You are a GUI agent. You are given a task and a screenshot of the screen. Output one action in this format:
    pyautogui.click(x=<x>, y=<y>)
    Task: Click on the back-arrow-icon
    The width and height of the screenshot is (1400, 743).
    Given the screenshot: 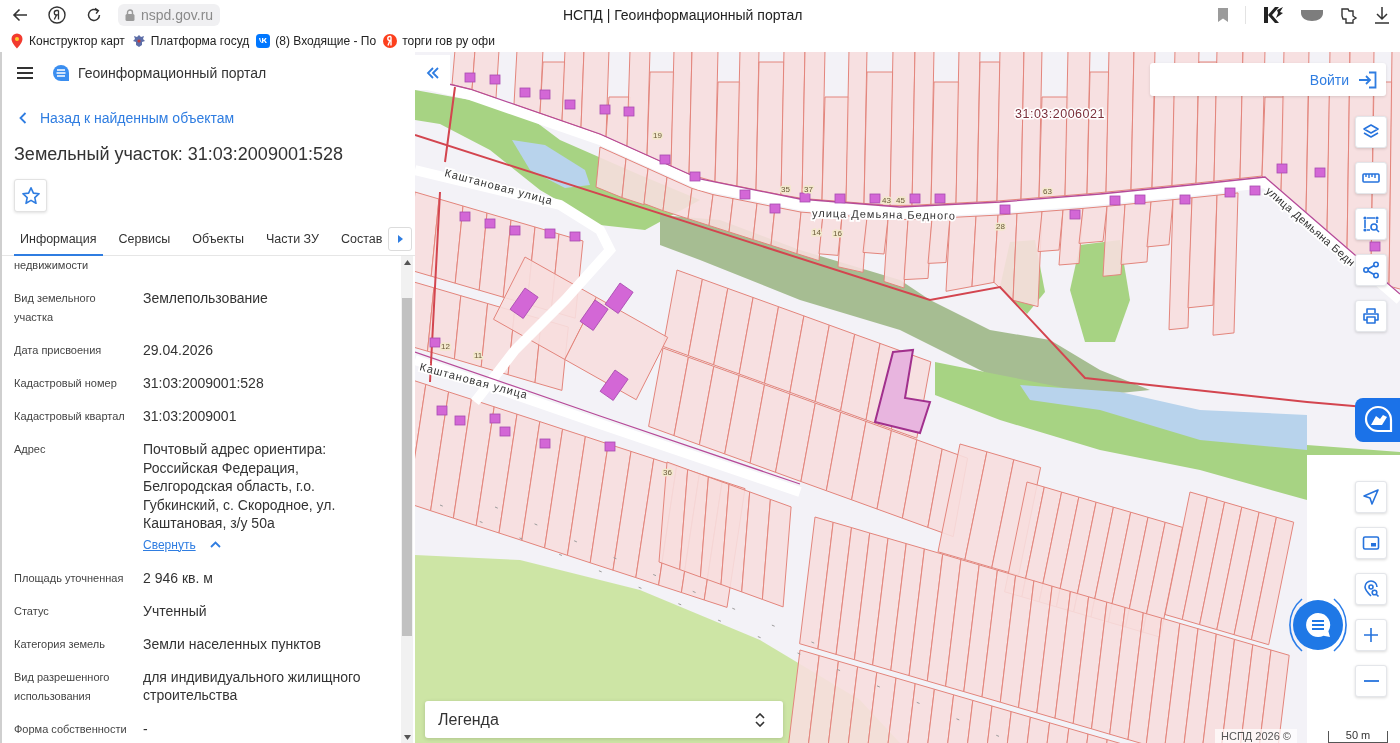 What is the action you would take?
    pyautogui.click(x=20, y=15)
    